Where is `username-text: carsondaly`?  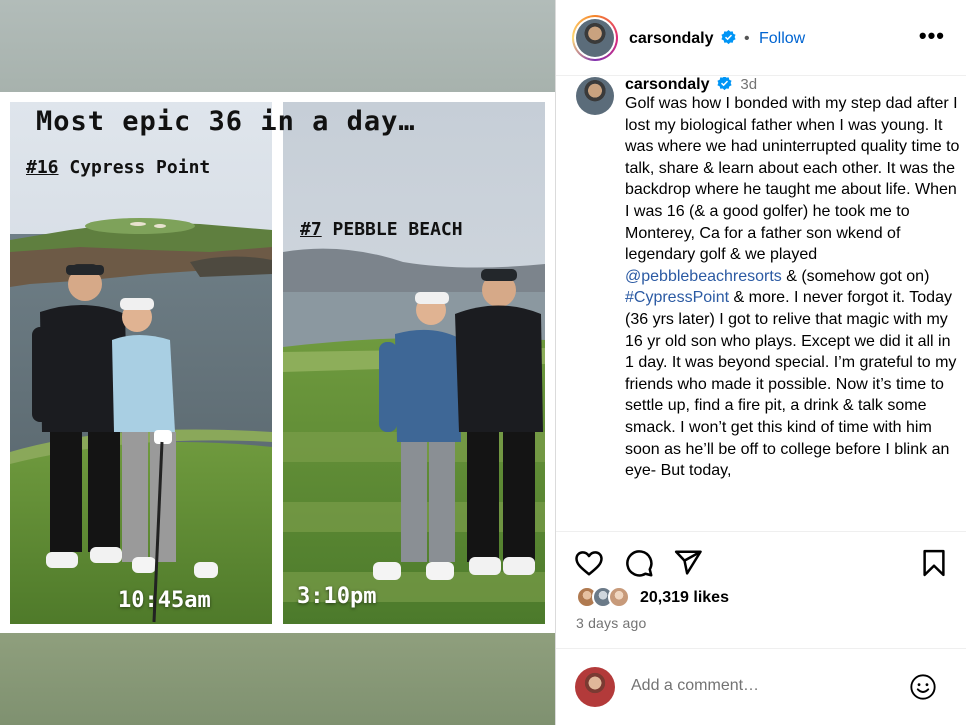 username-text: carsondaly is located at coordinates (671, 38).